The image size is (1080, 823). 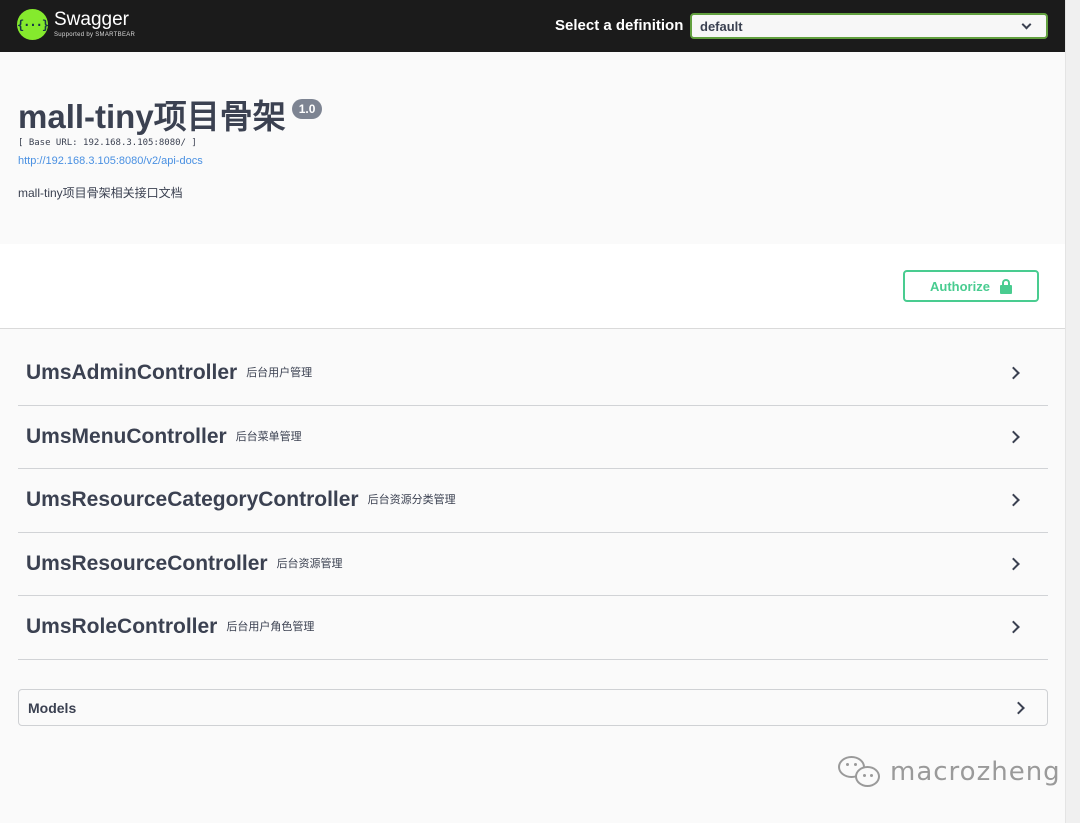 I want to click on controller-description: 后台资源管理, so click(x=309, y=563).